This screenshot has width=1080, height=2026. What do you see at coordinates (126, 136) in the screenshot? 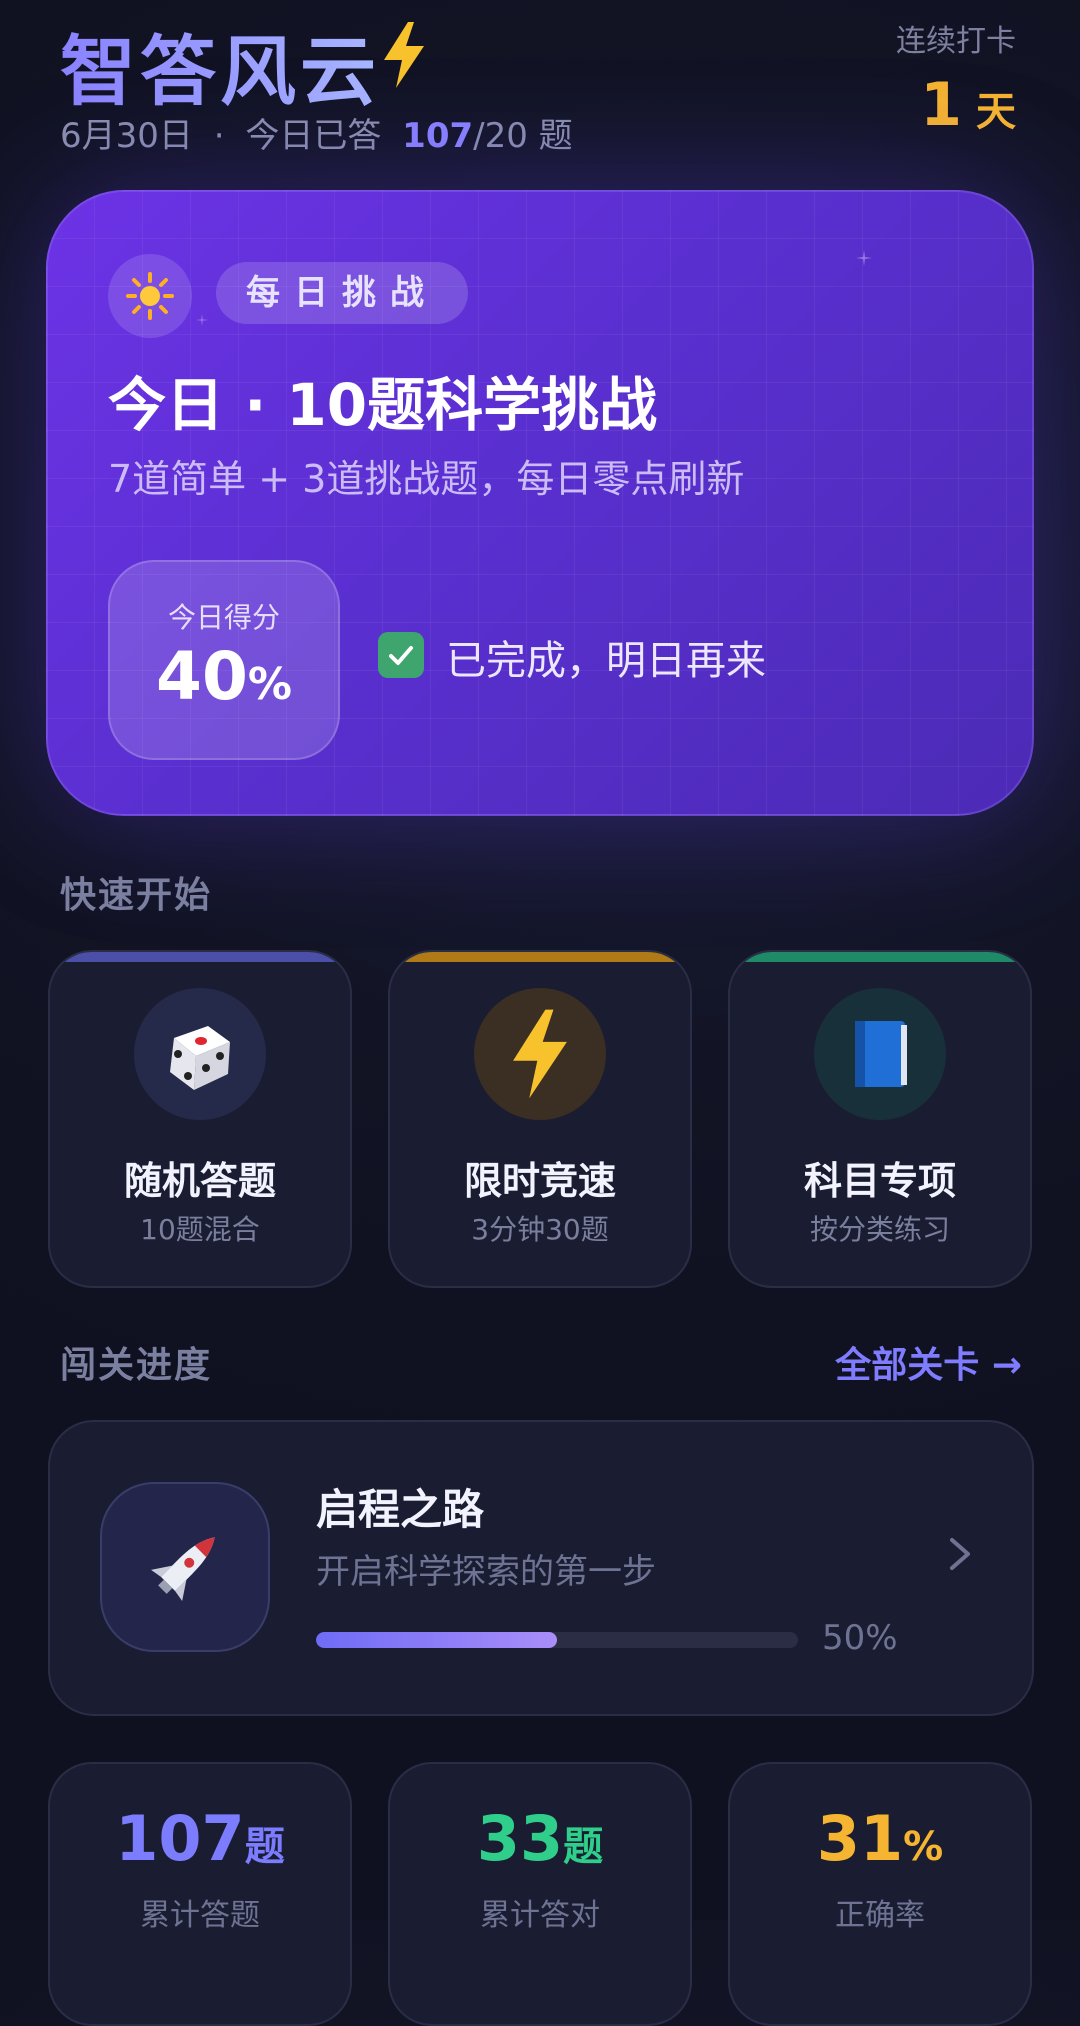
I see `date-text: 6月30日` at bounding box center [126, 136].